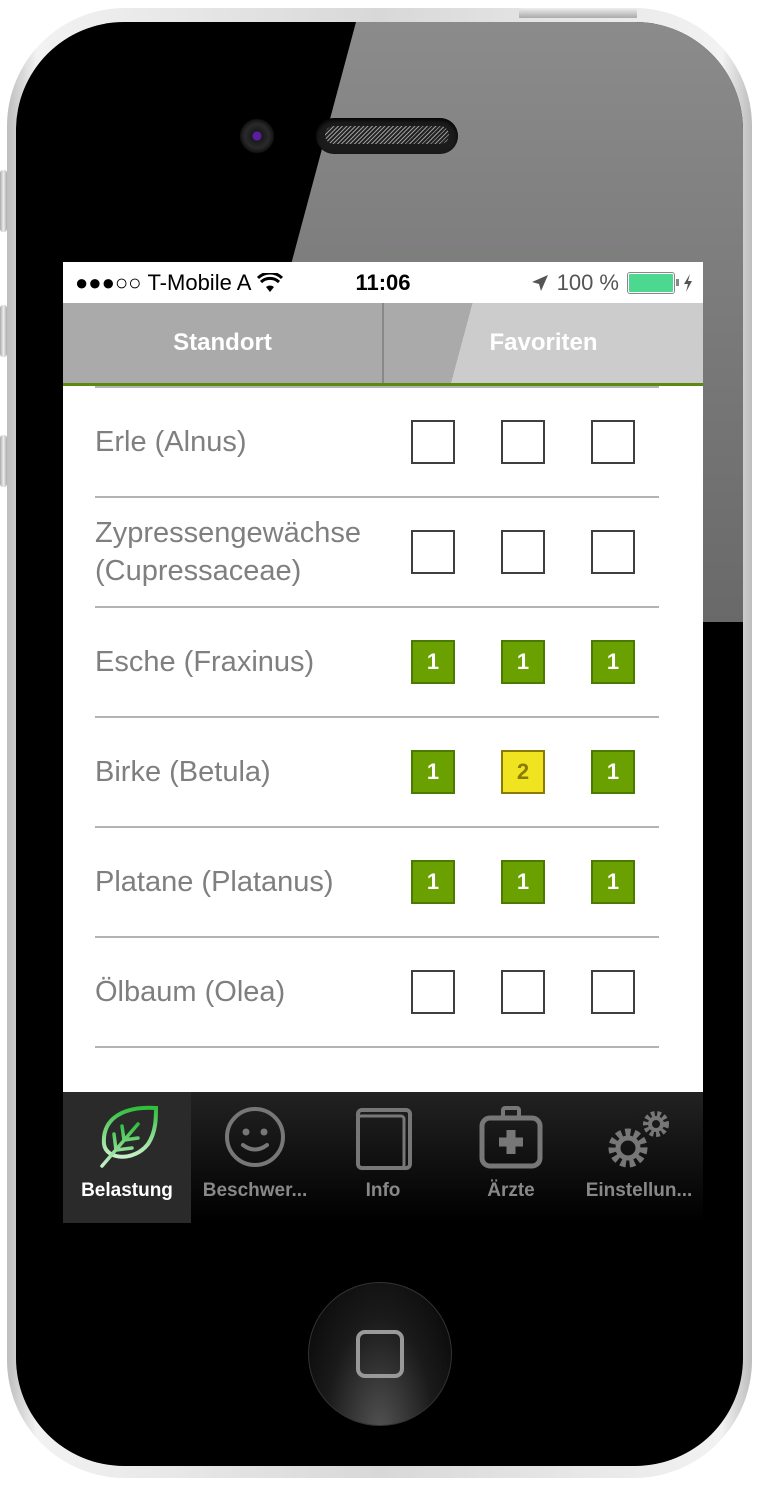 The width and height of the screenshot is (759, 1485). Describe the element at coordinates (222, 343) in the screenshot. I see `tab-standort: Standort` at that location.